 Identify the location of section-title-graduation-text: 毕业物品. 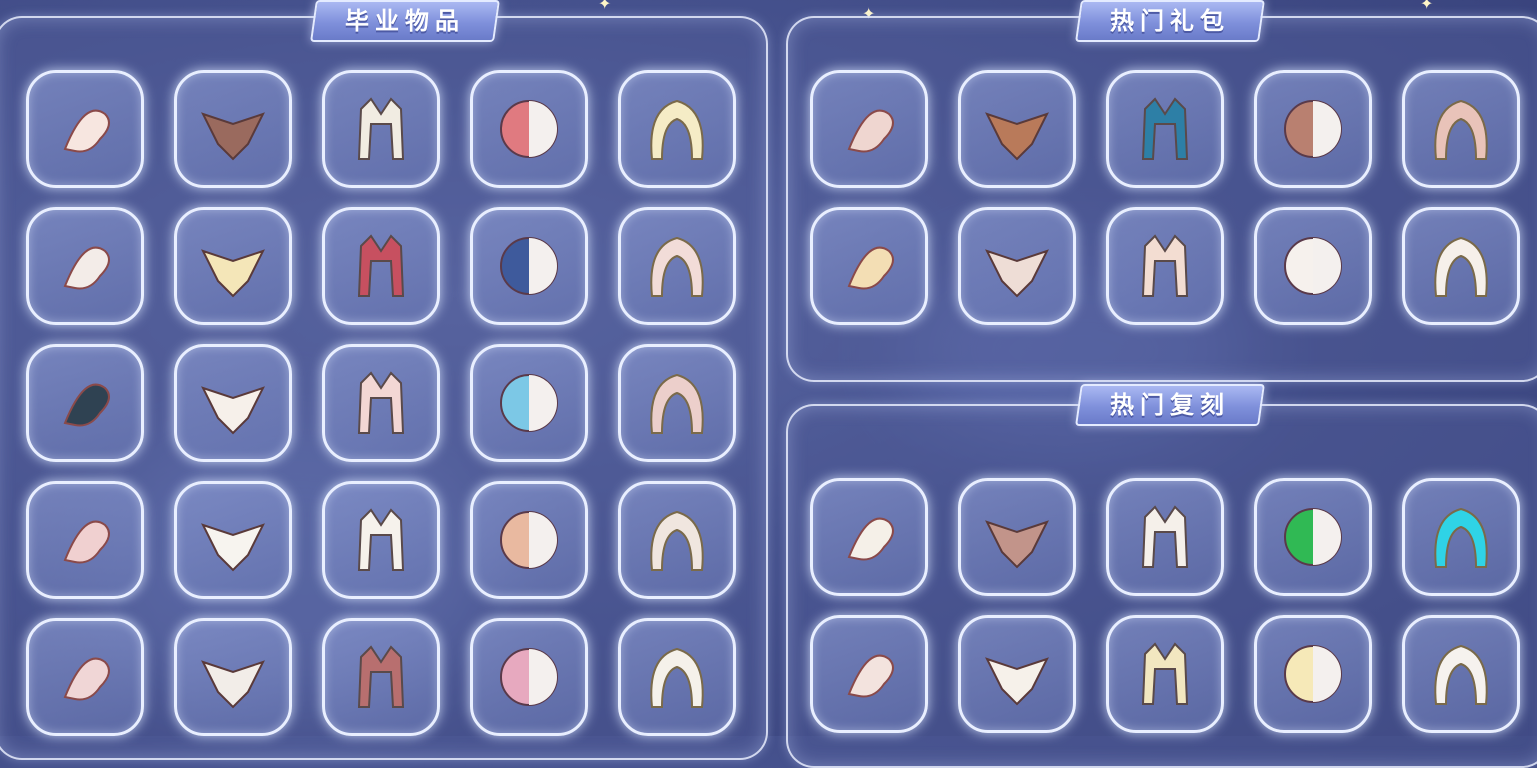
(405, 21).